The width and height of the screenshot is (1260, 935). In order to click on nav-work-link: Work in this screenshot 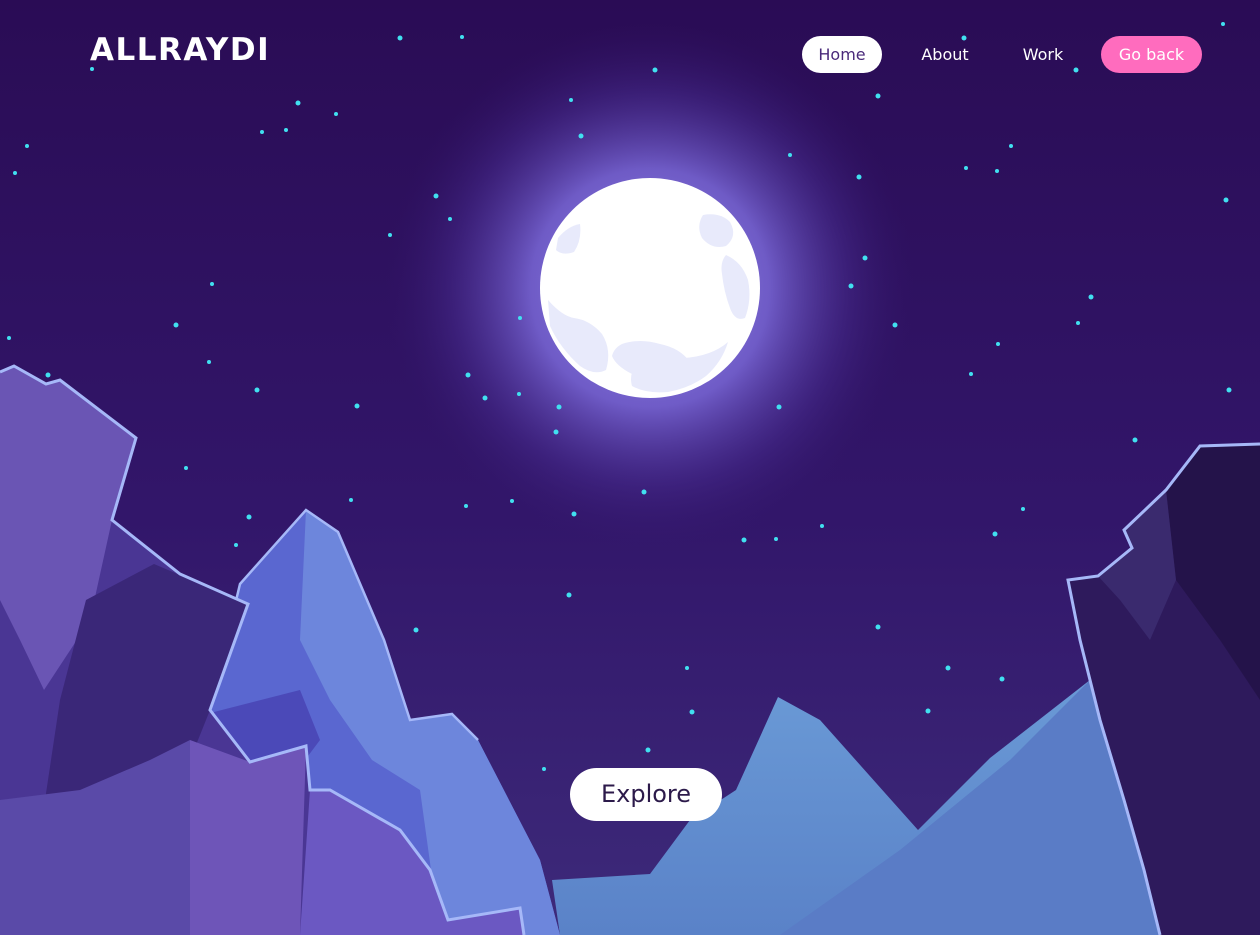, I will do `click(1043, 54)`.